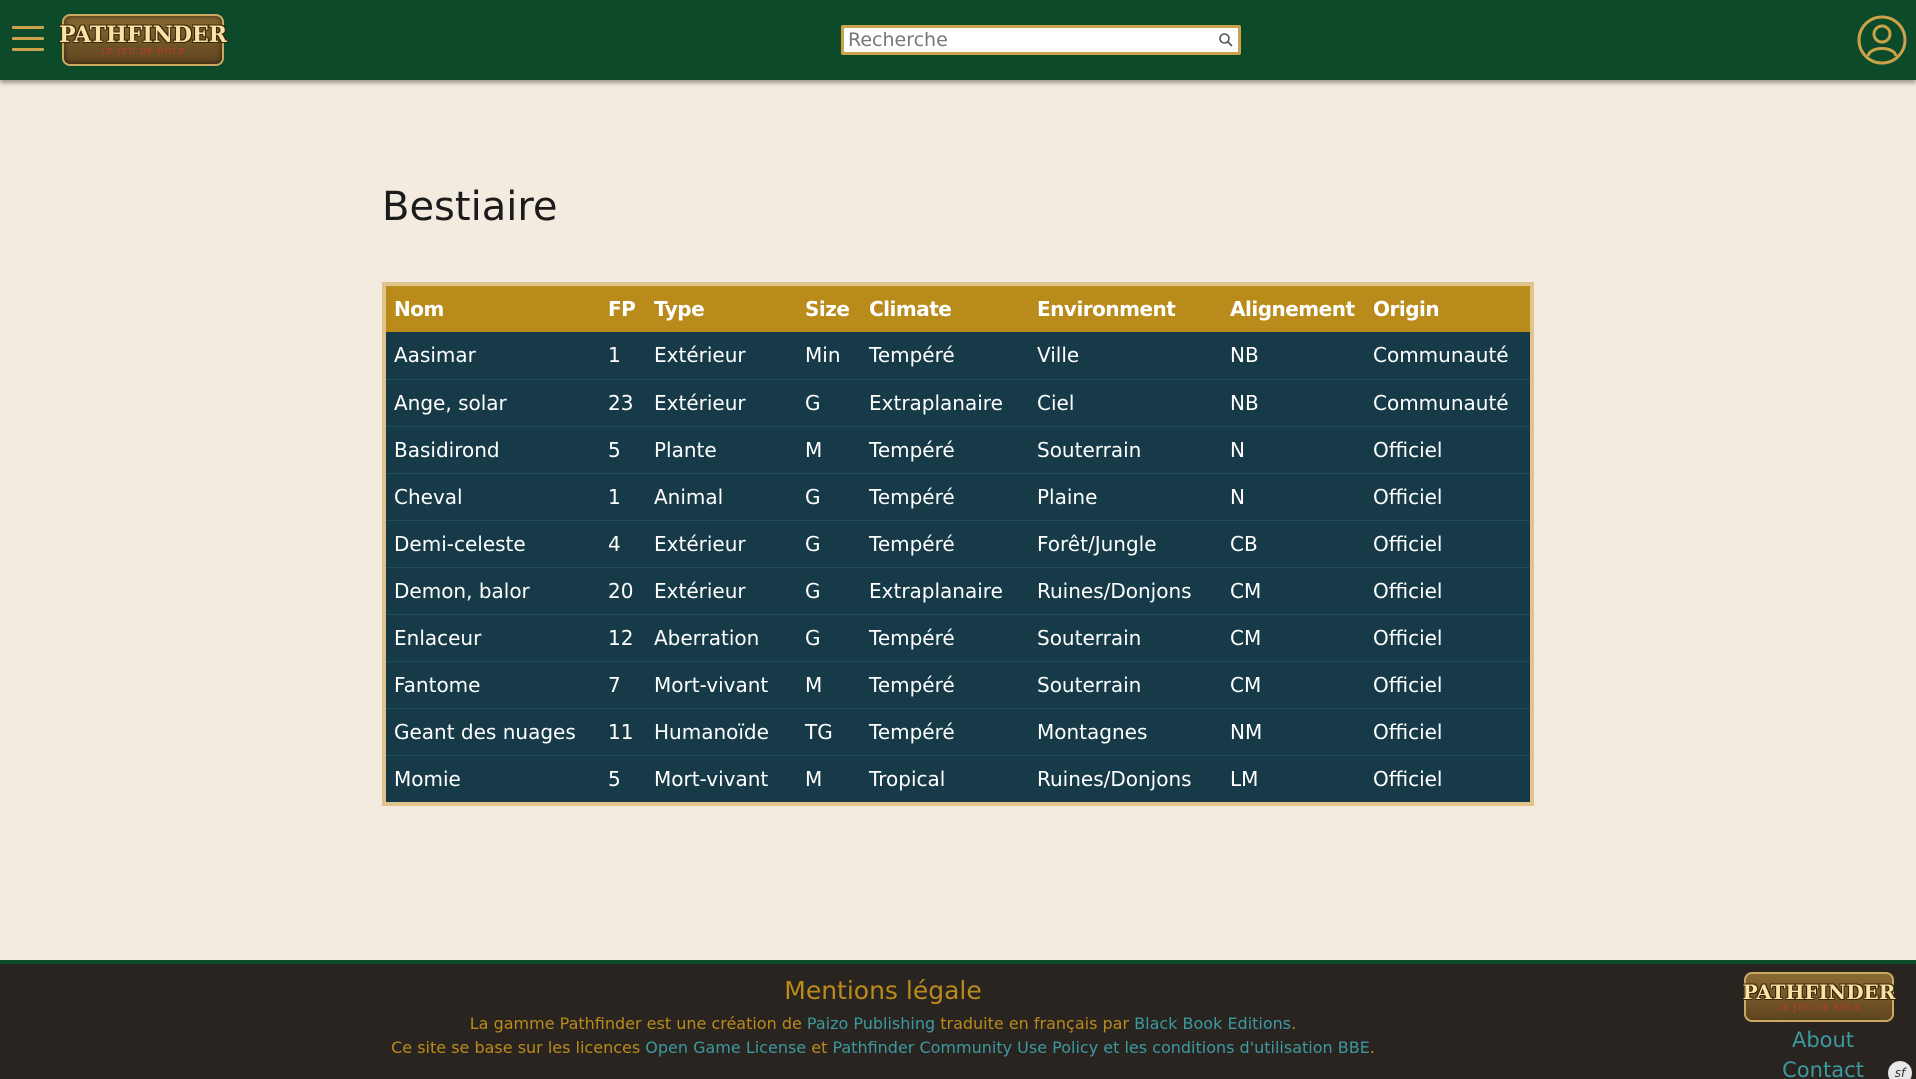 The width and height of the screenshot is (1916, 1079). I want to click on column-header-nom: Nom, so click(493, 309).